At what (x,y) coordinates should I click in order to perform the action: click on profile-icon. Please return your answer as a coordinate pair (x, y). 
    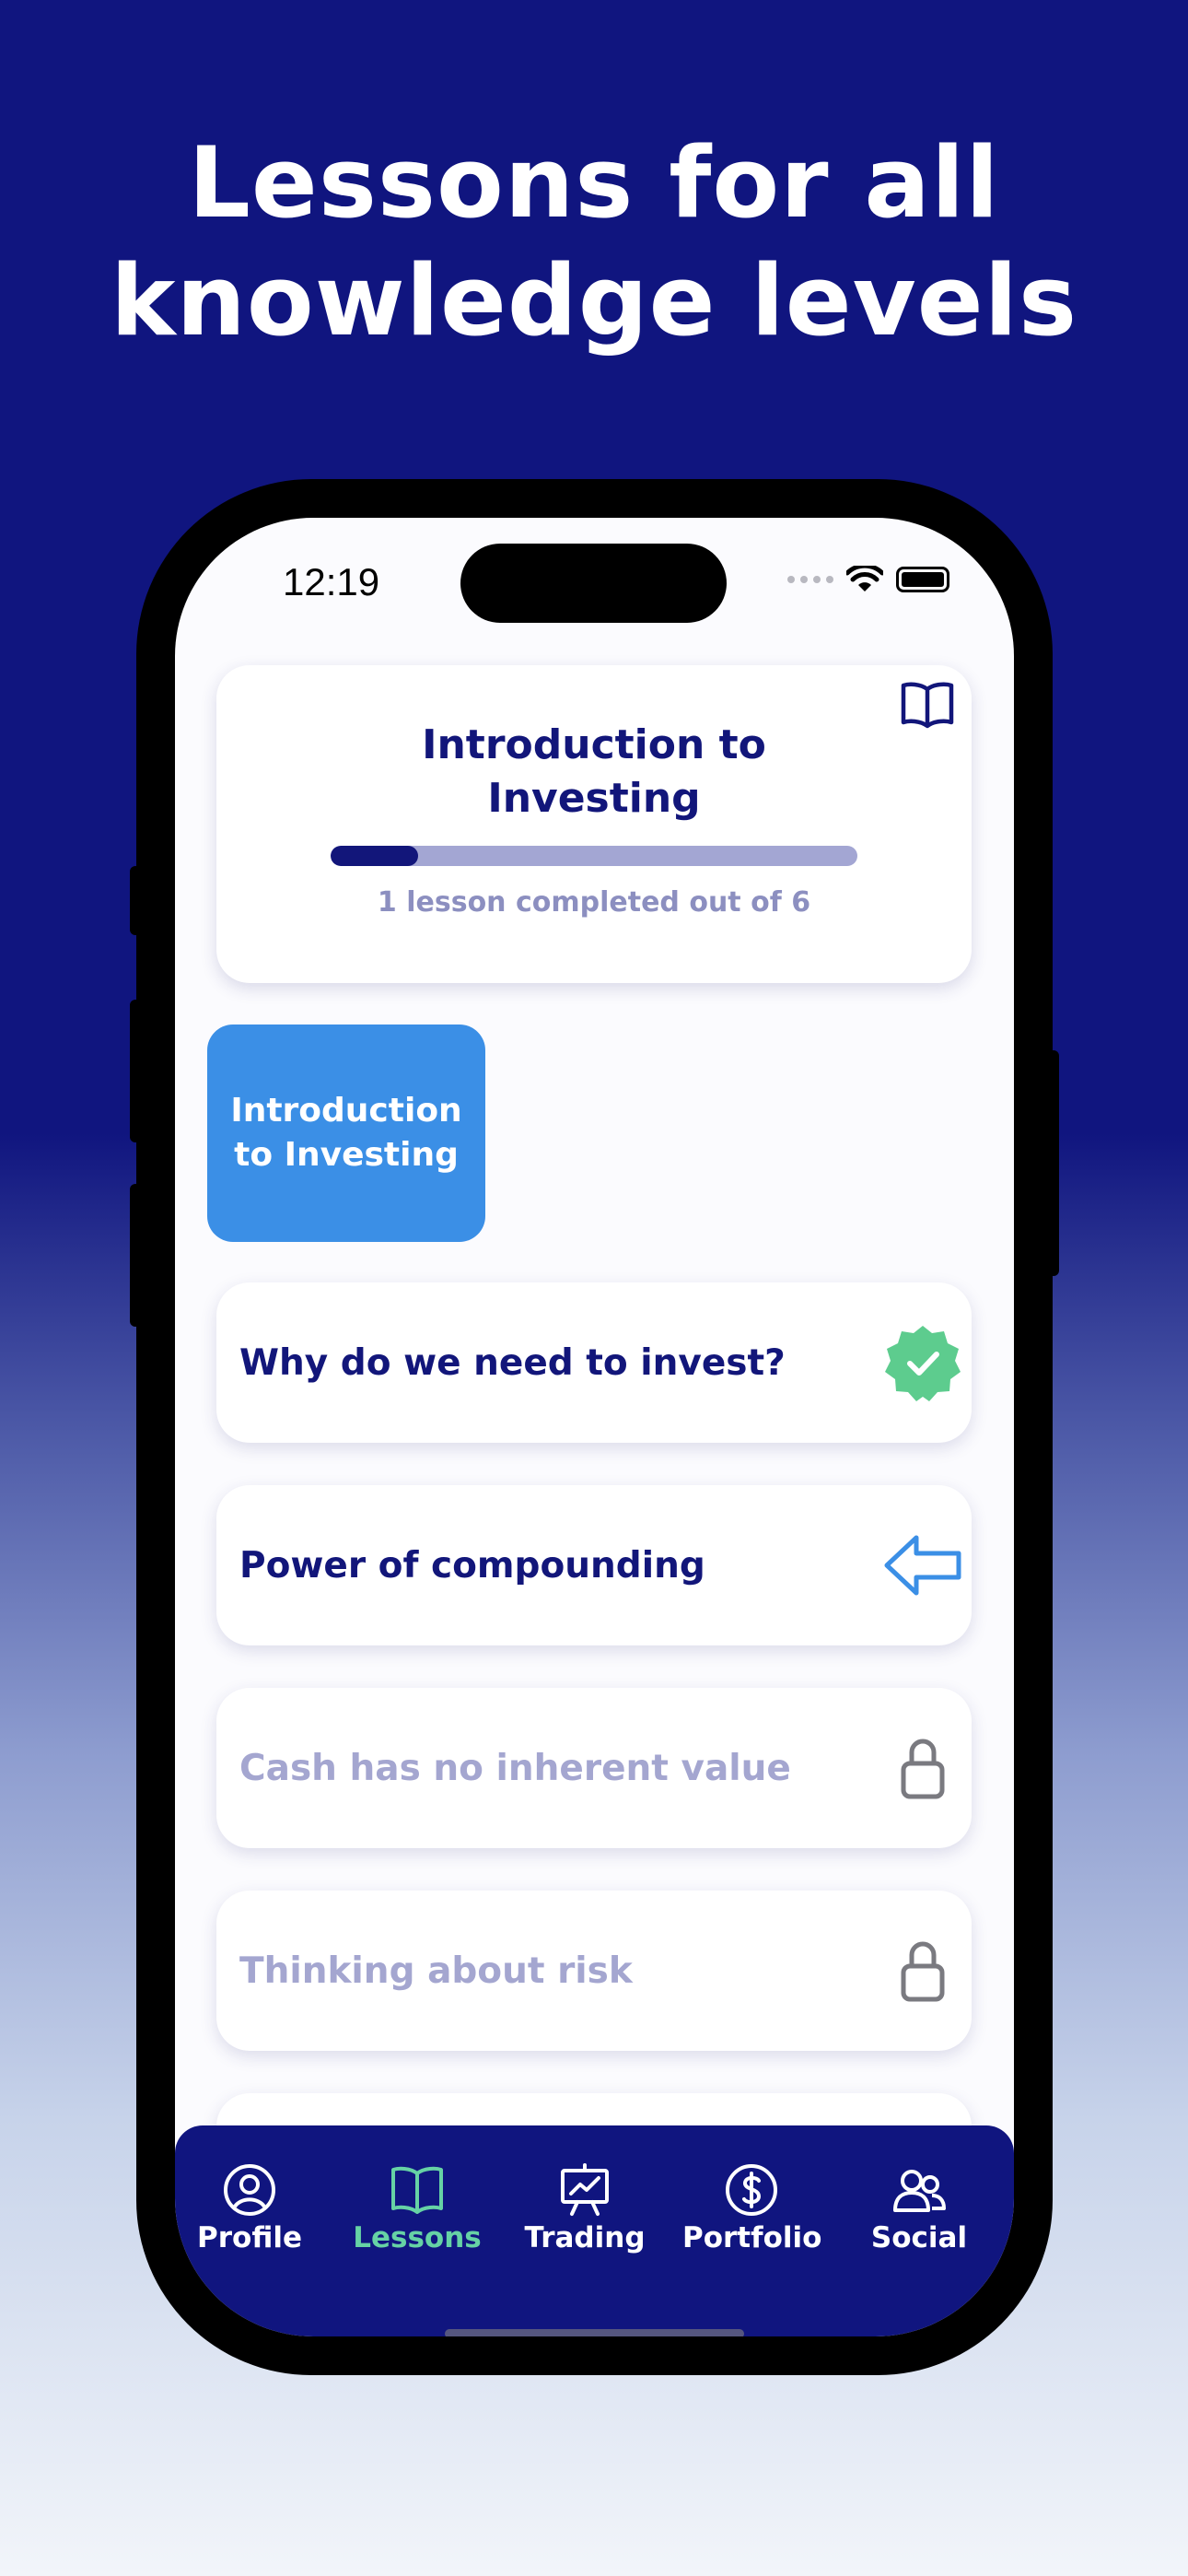
    Looking at the image, I should click on (249, 2190).